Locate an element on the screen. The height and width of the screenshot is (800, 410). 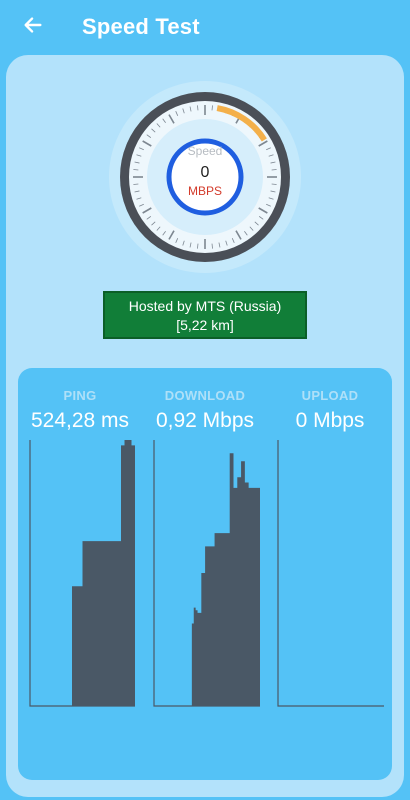
download-graph is located at coordinates (206, 573).